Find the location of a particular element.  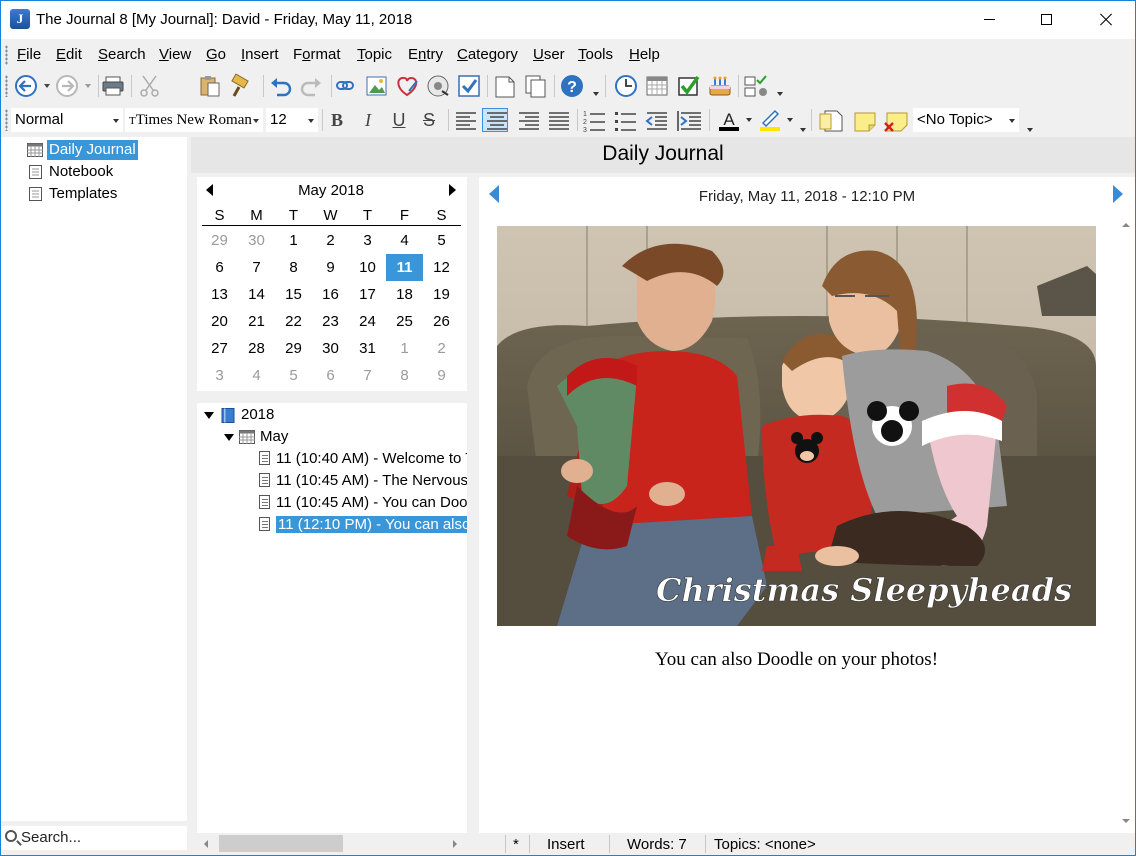

forward-icon is located at coordinates (73, 86).